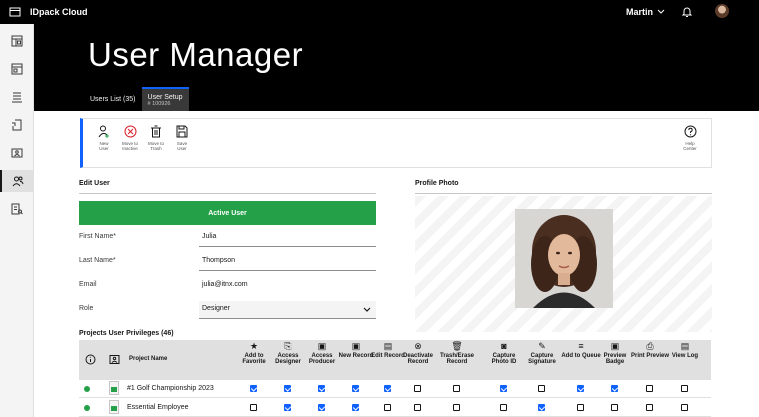  I want to click on privilege-column-label: Access Designer, so click(288, 359).